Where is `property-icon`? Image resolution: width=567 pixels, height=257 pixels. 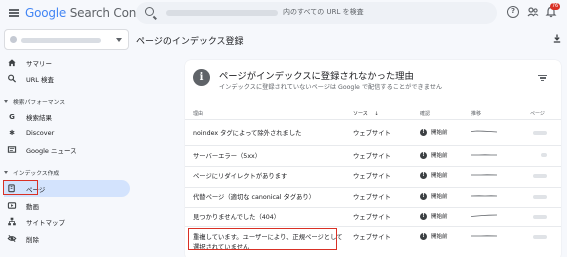 property-icon is located at coordinates (13, 39).